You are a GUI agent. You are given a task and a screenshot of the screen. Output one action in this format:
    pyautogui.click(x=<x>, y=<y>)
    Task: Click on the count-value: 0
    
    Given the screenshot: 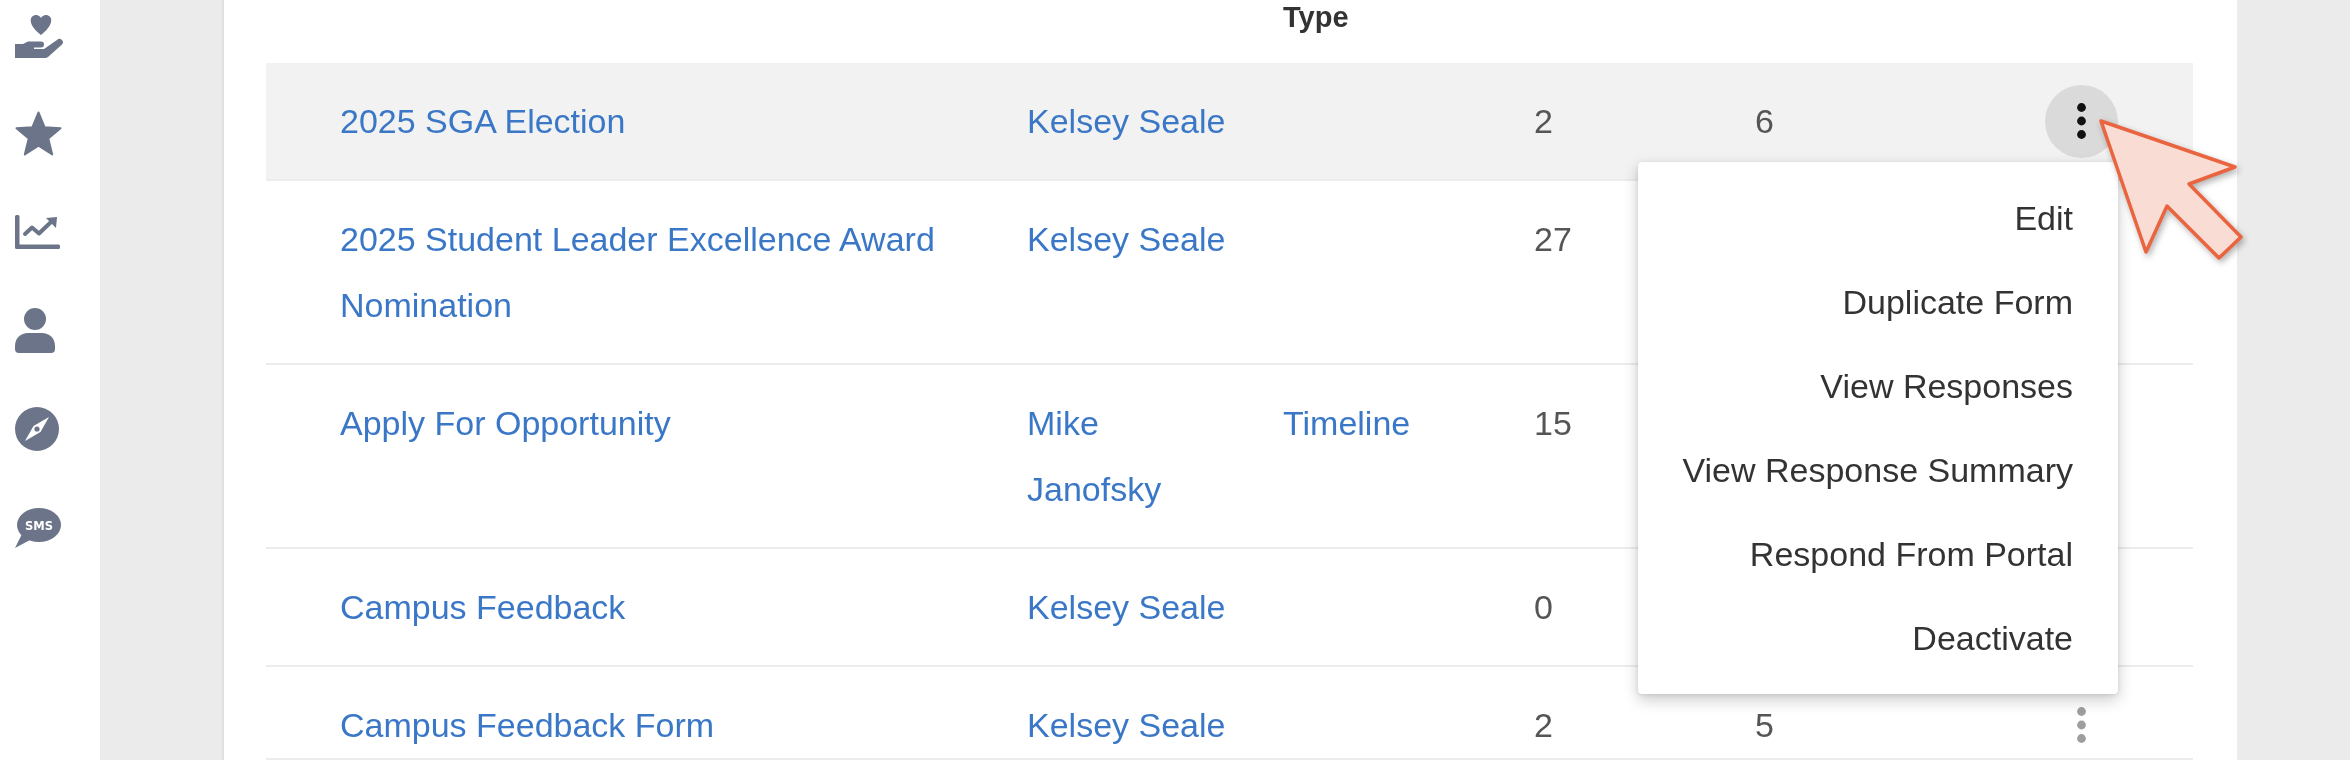 What is the action you would take?
    pyautogui.click(x=1543, y=607)
    